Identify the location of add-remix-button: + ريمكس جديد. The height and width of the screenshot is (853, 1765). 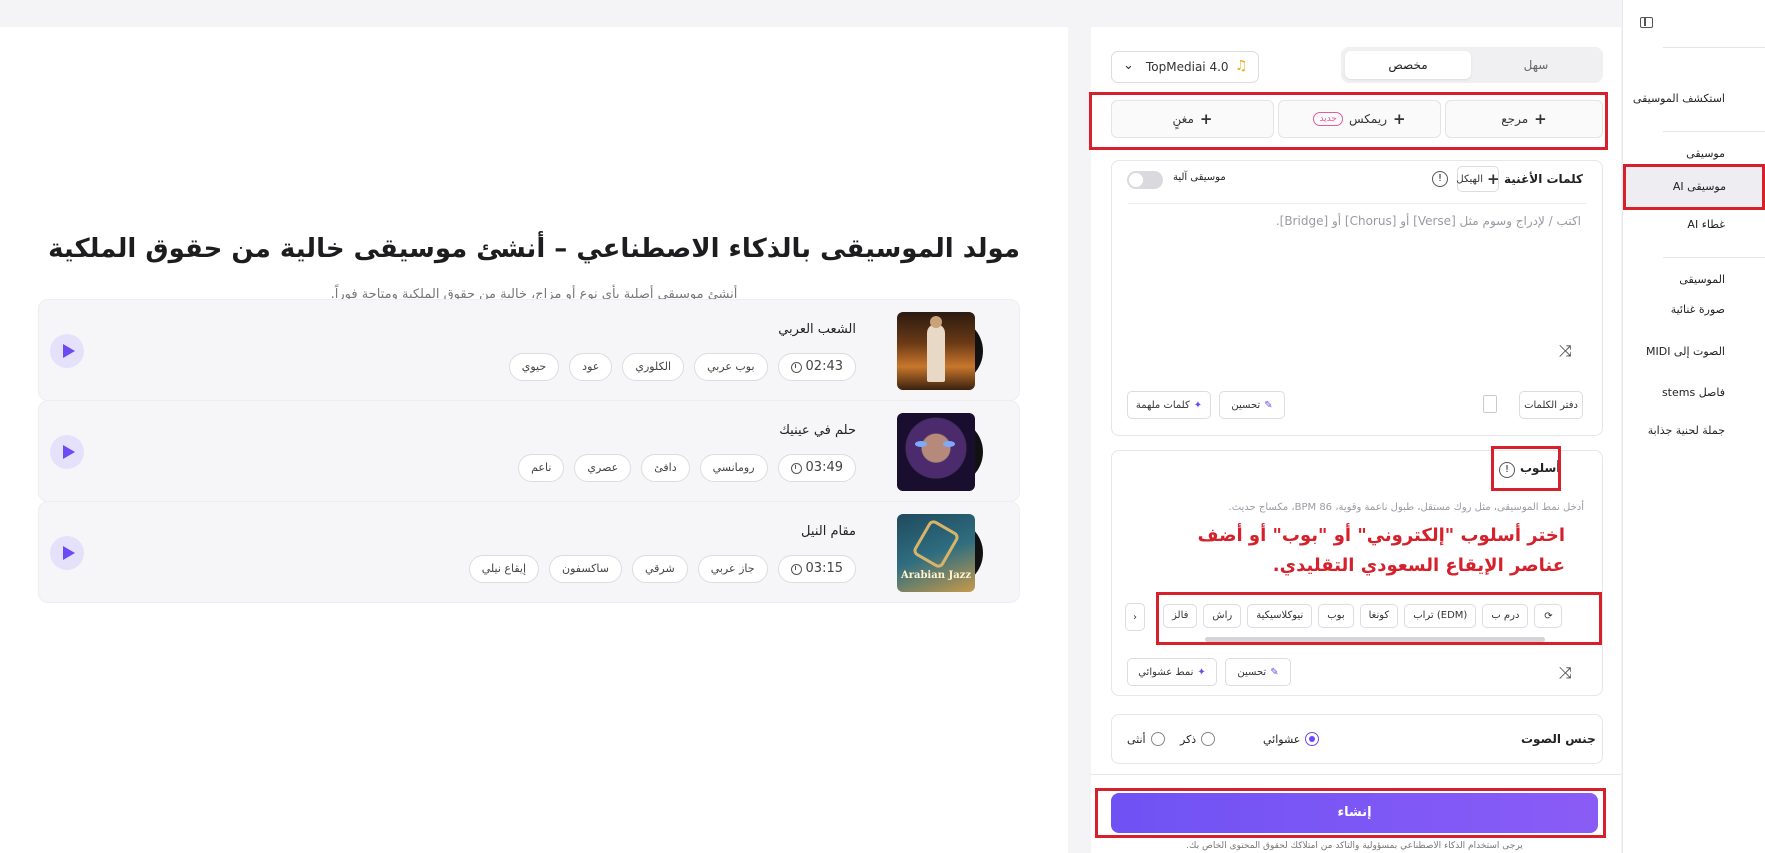
(1359, 119).